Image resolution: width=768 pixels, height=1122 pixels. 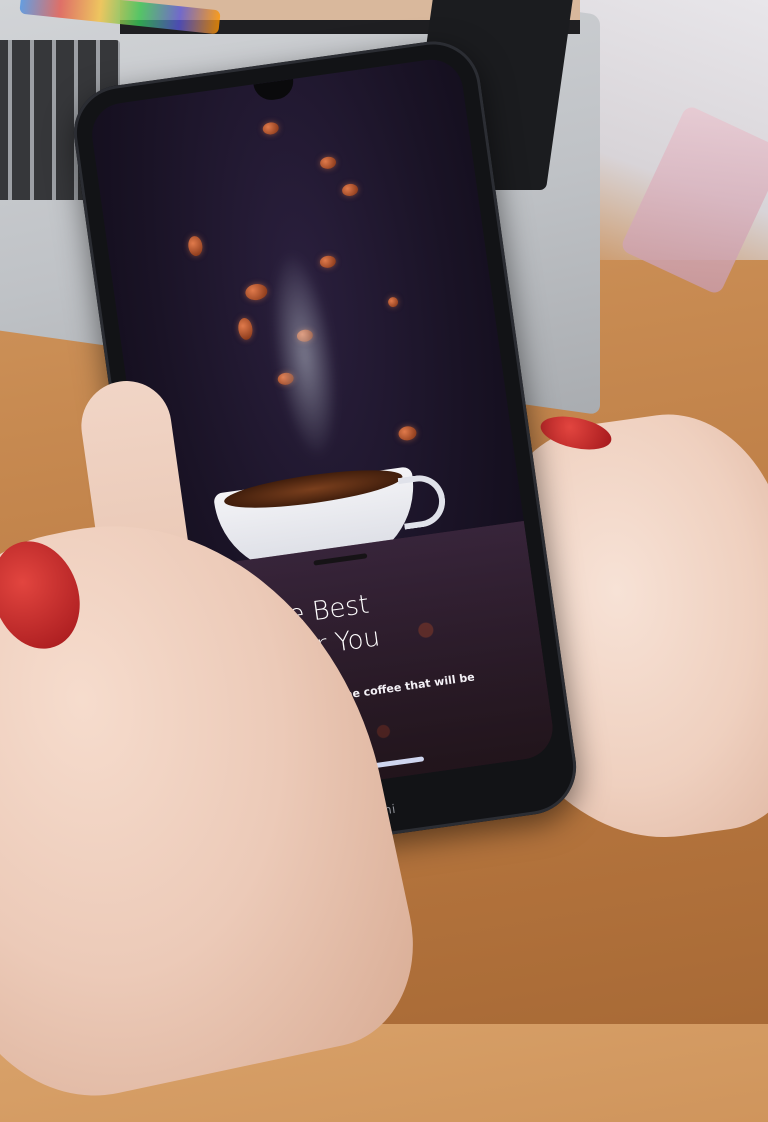 What do you see at coordinates (274, 90) in the screenshot?
I see `front-camera-notch` at bounding box center [274, 90].